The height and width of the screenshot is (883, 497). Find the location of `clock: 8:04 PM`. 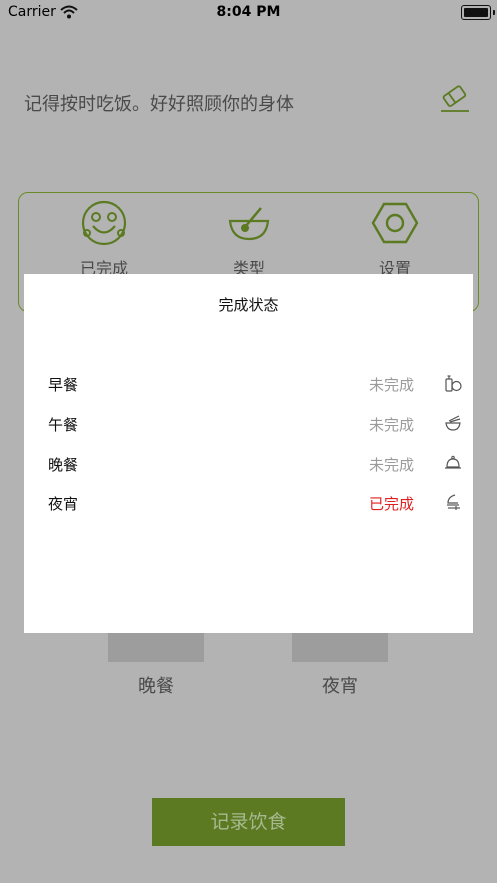

clock: 8:04 PM is located at coordinates (248, 12).